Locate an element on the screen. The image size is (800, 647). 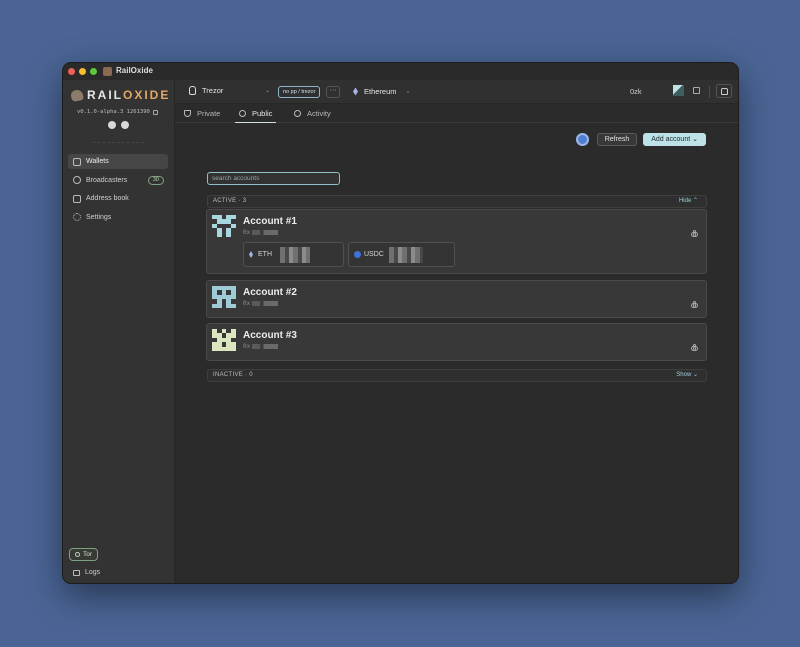
account-name: Account #2 is located at coordinates (270, 292).